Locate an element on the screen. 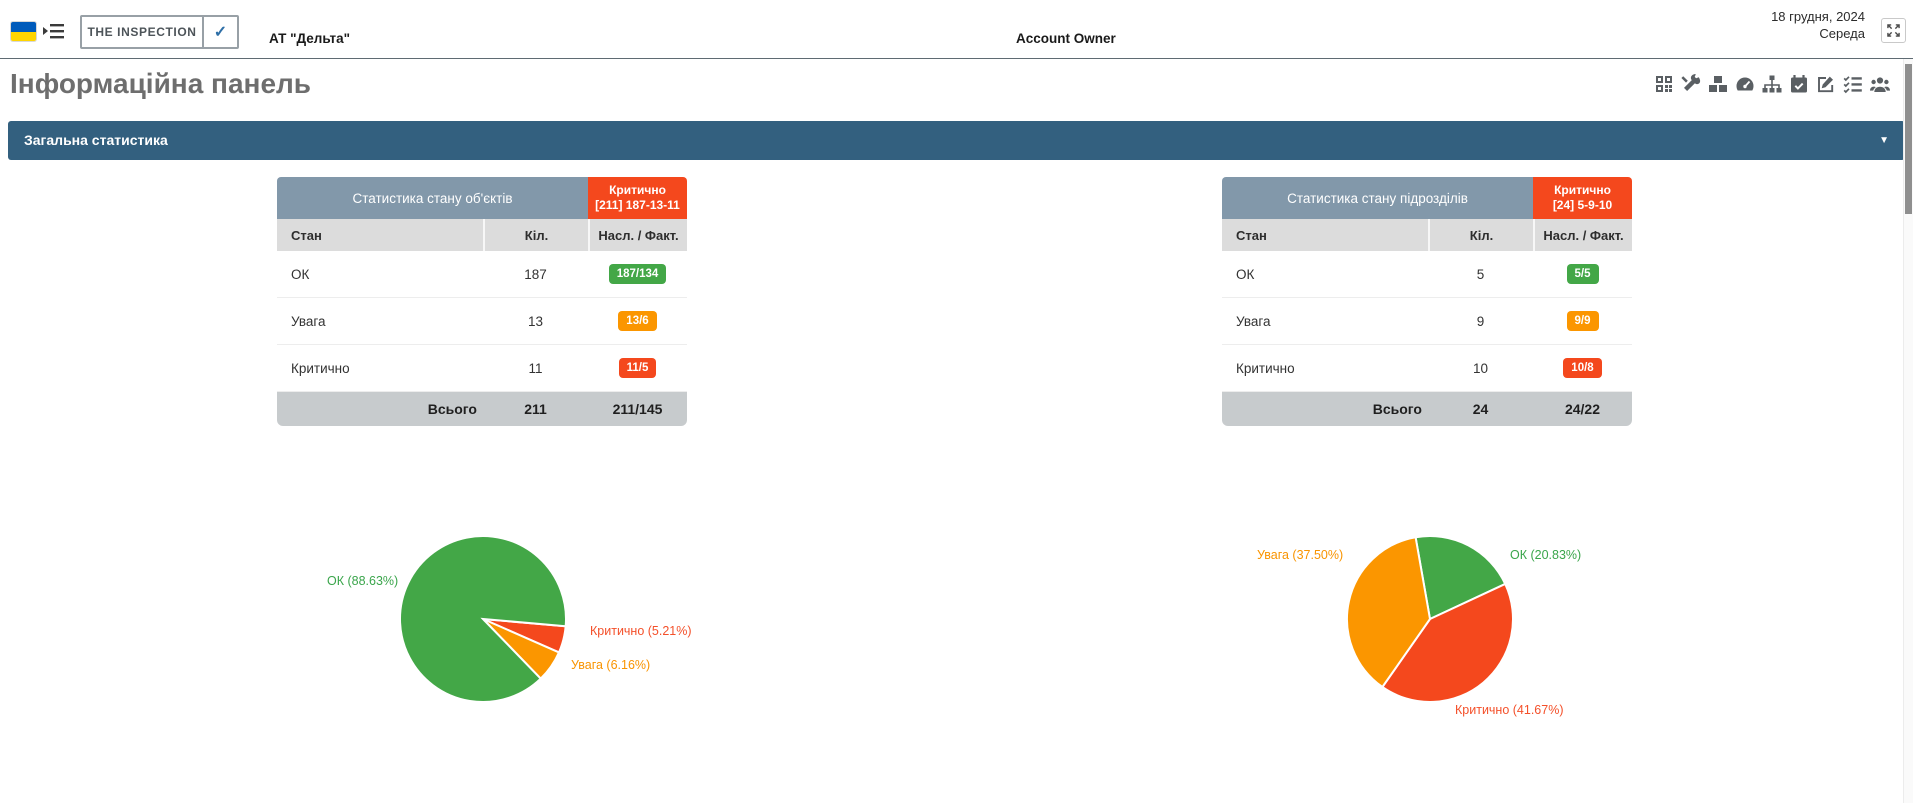 This screenshot has width=1913, height=803. weekday-text: Середа is located at coordinates (1842, 33).